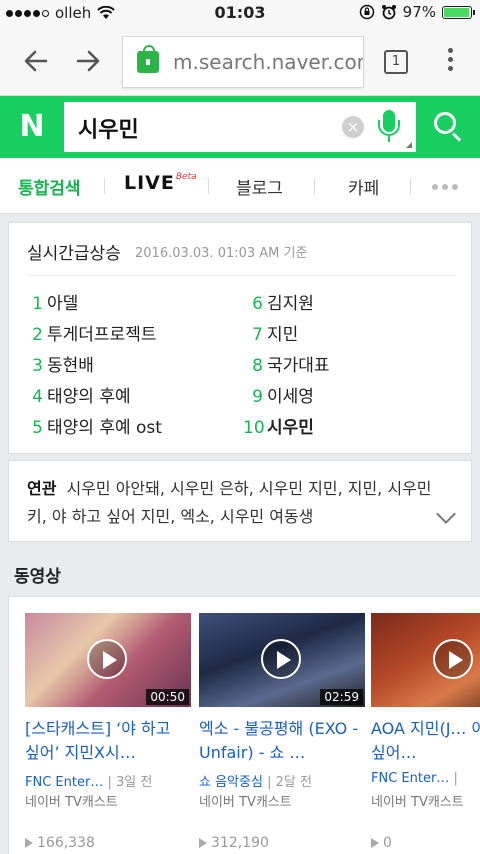  I want to click on battery-fill, so click(457, 12).